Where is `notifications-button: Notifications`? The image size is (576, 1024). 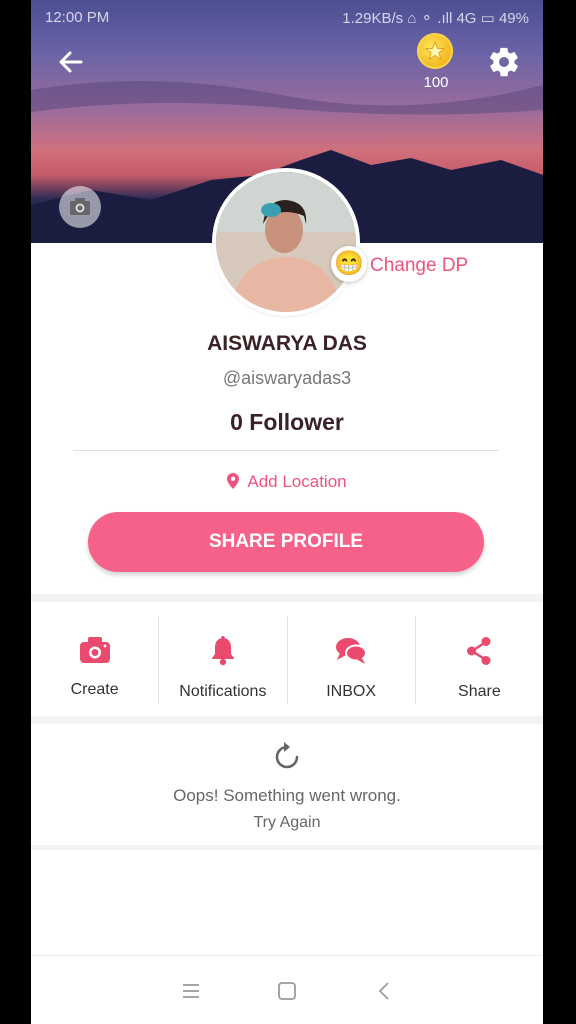 notifications-button: Notifications is located at coordinates (222, 660).